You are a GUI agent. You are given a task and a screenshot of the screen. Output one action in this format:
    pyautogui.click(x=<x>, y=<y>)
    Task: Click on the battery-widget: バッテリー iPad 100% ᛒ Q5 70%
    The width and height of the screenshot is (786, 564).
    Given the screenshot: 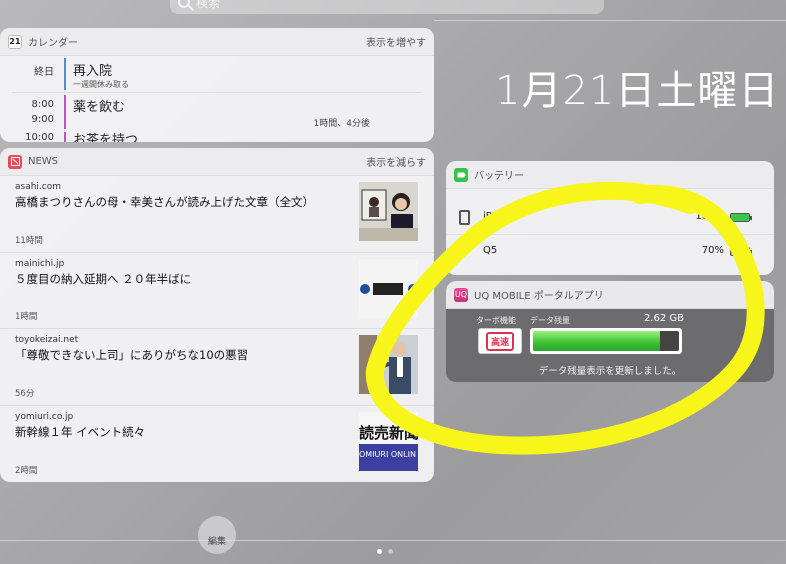 What is the action you would take?
    pyautogui.click(x=610, y=218)
    